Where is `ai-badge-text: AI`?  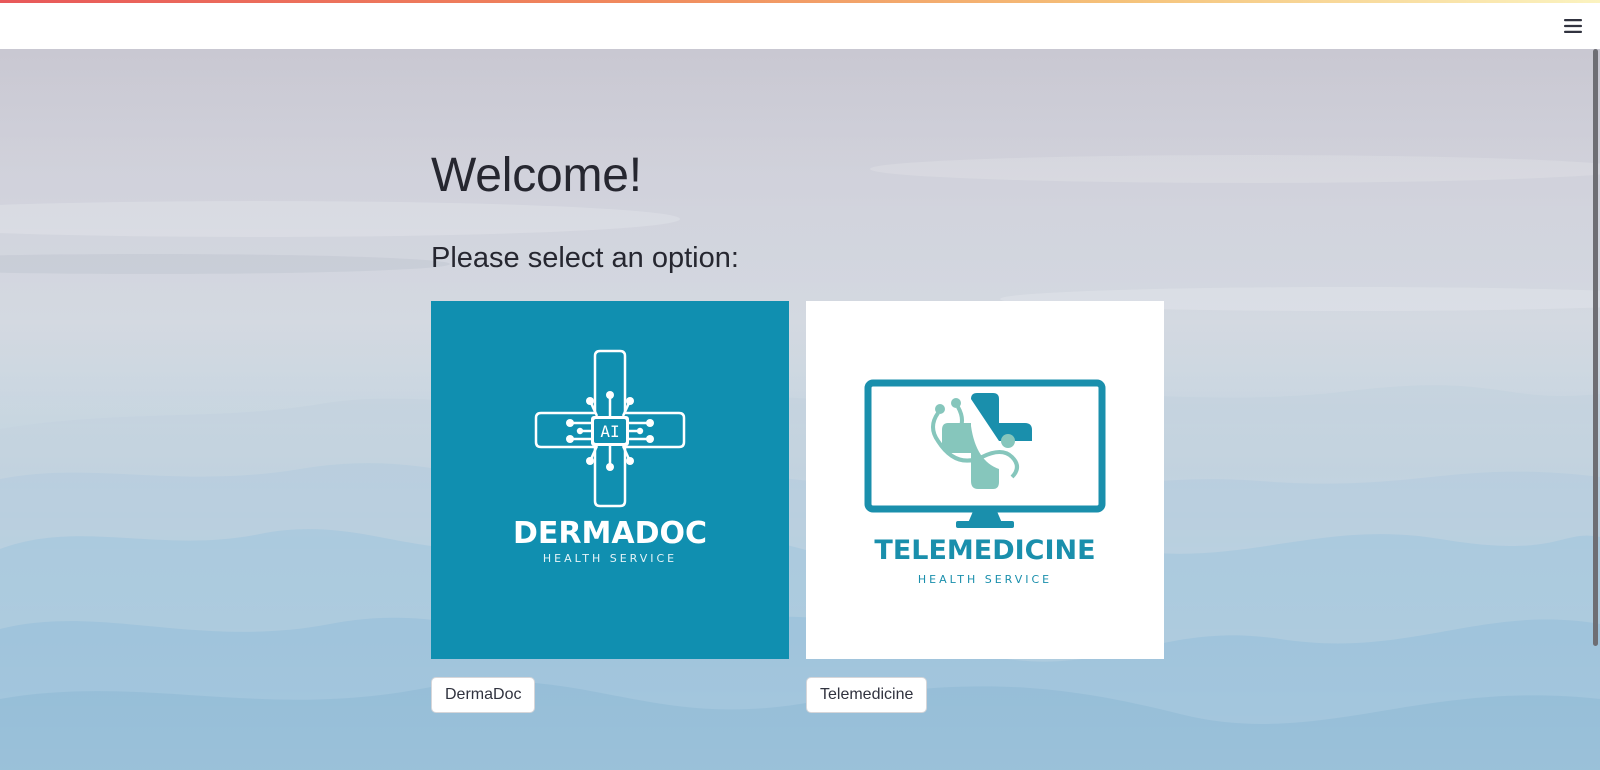 ai-badge-text: AI is located at coordinates (609, 431).